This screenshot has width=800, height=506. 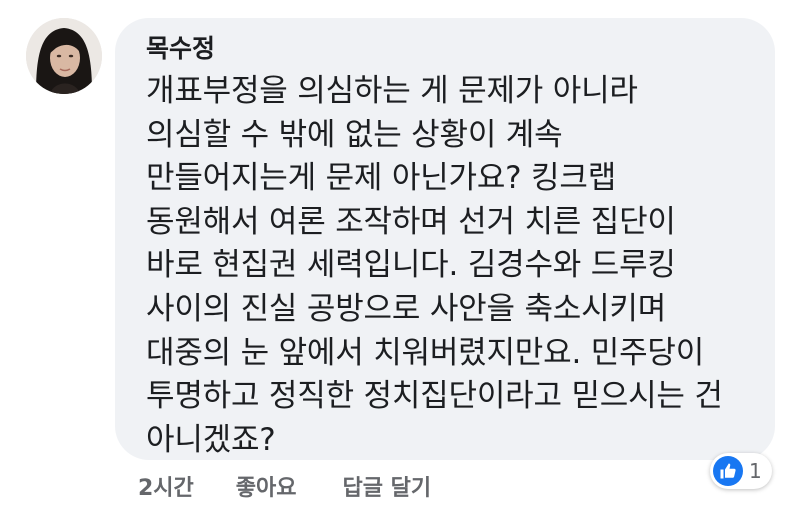 I want to click on reply-button: 답글 달기, so click(x=387, y=486).